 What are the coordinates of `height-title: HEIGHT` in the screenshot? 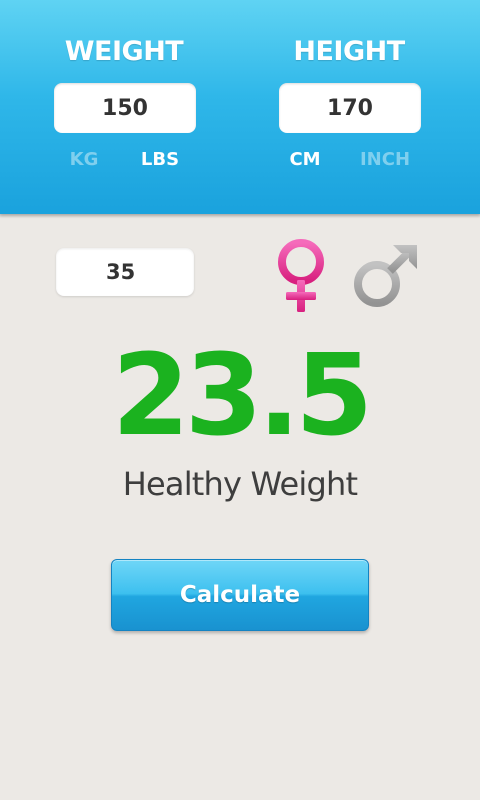 It's located at (349, 51).